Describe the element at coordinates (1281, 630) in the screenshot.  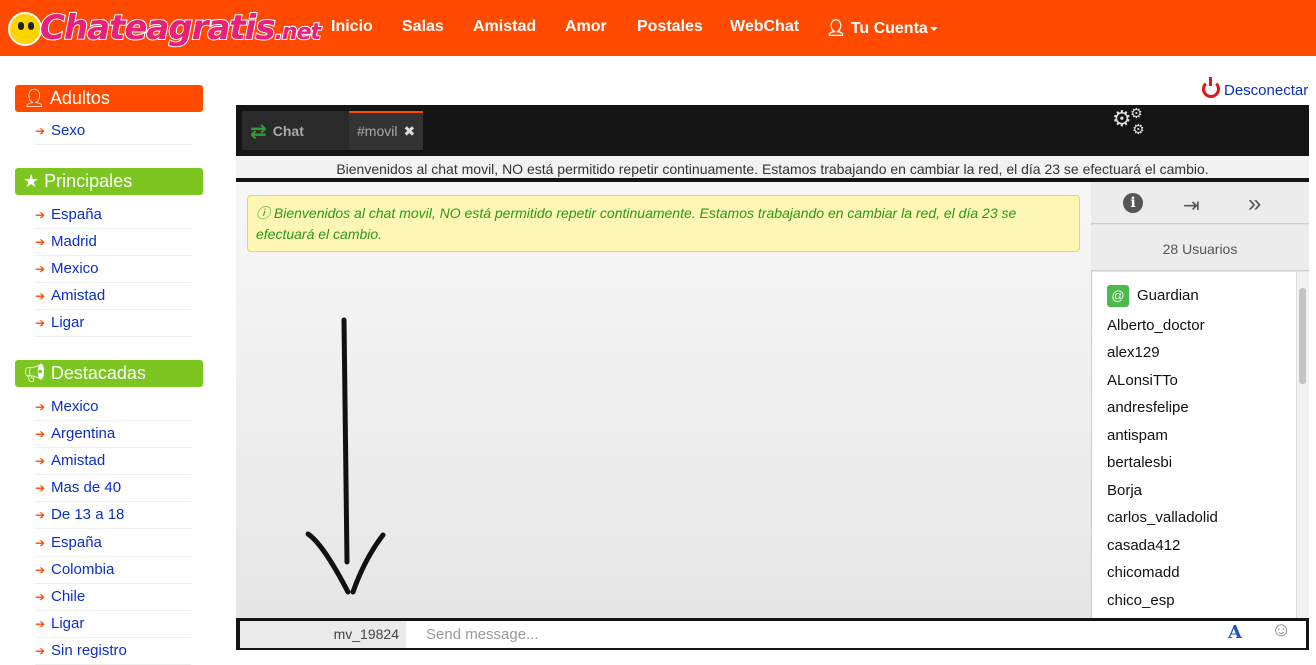
I see `emoji-icon: ☺` at that location.